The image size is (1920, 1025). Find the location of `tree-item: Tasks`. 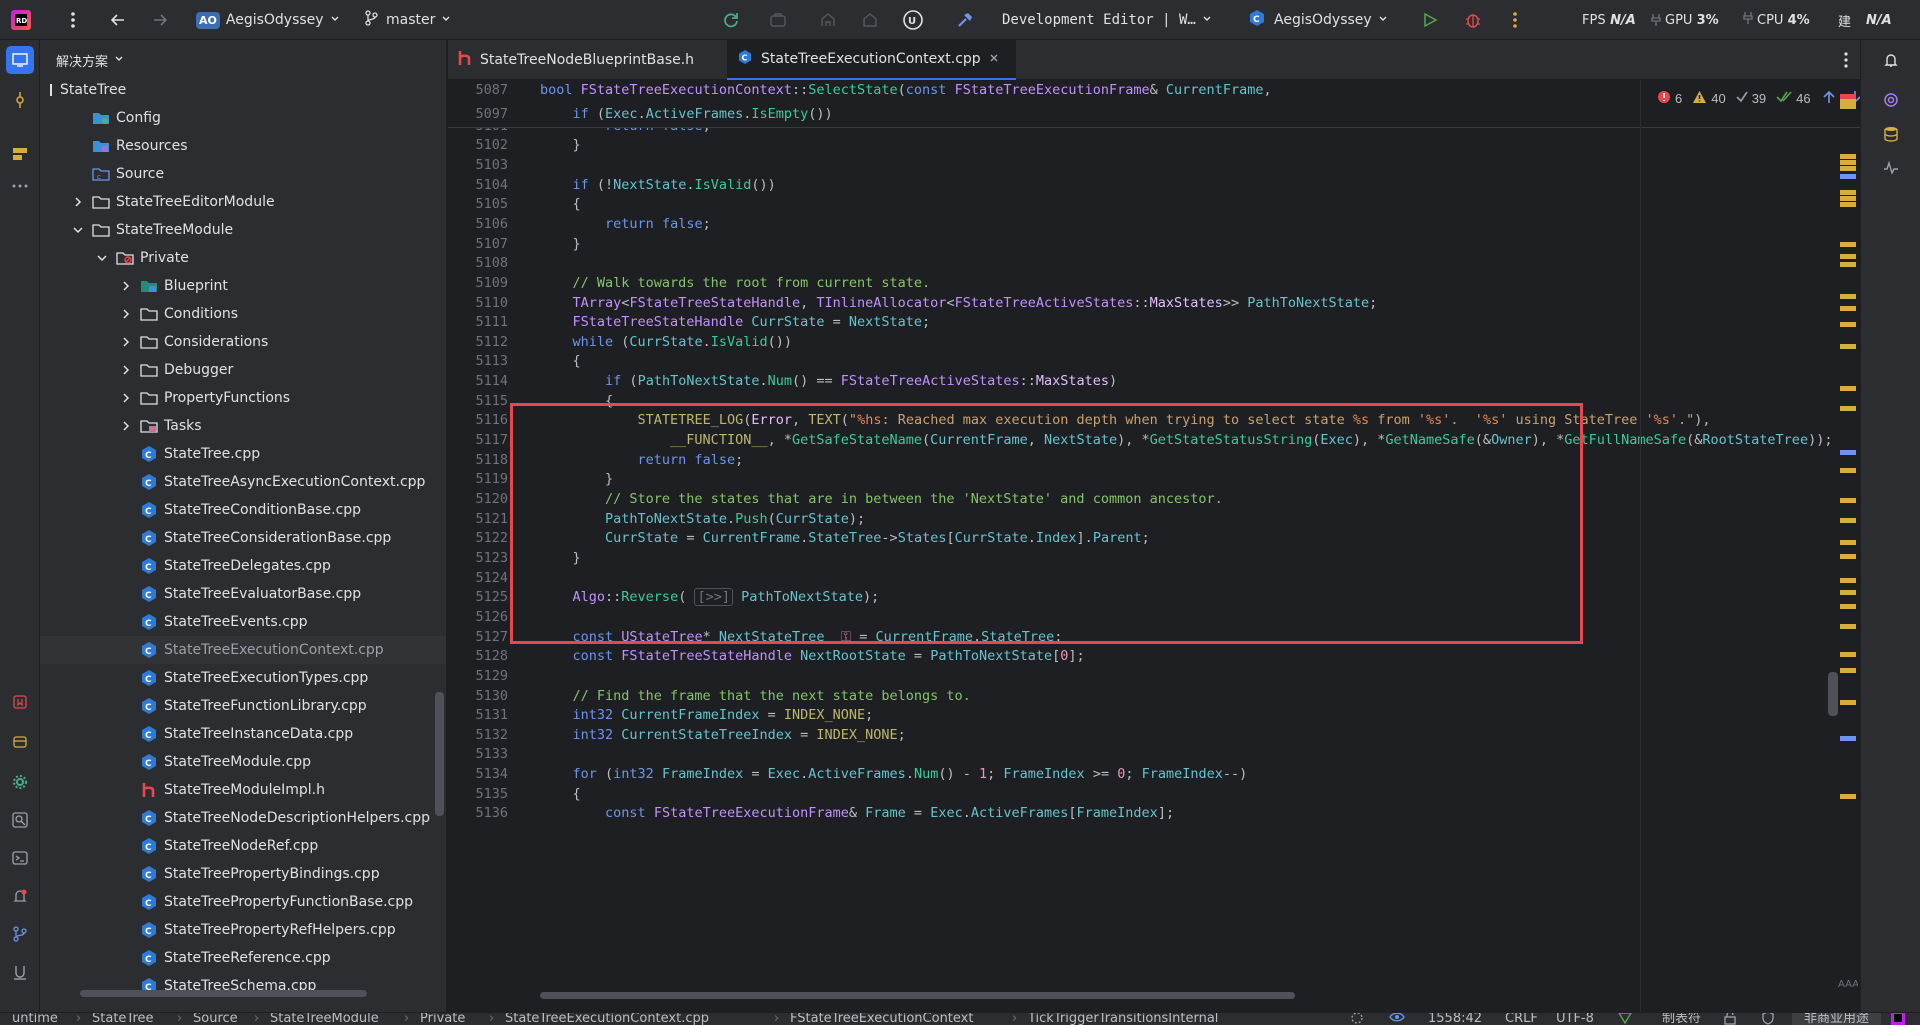

tree-item: Tasks is located at coordinates (243, 426).